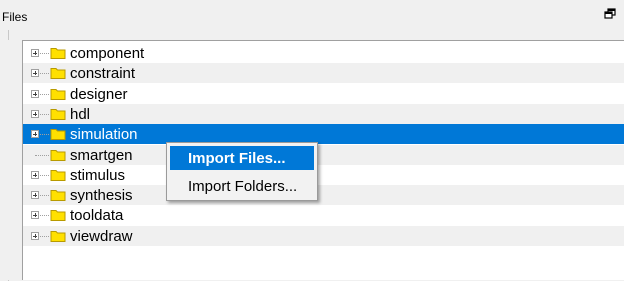 The width and height of the screenshot is (624, 281). Describe the element at coordinates (323, 114) in the screenshot. I see `tree-item-hdl: hdl` at that location.